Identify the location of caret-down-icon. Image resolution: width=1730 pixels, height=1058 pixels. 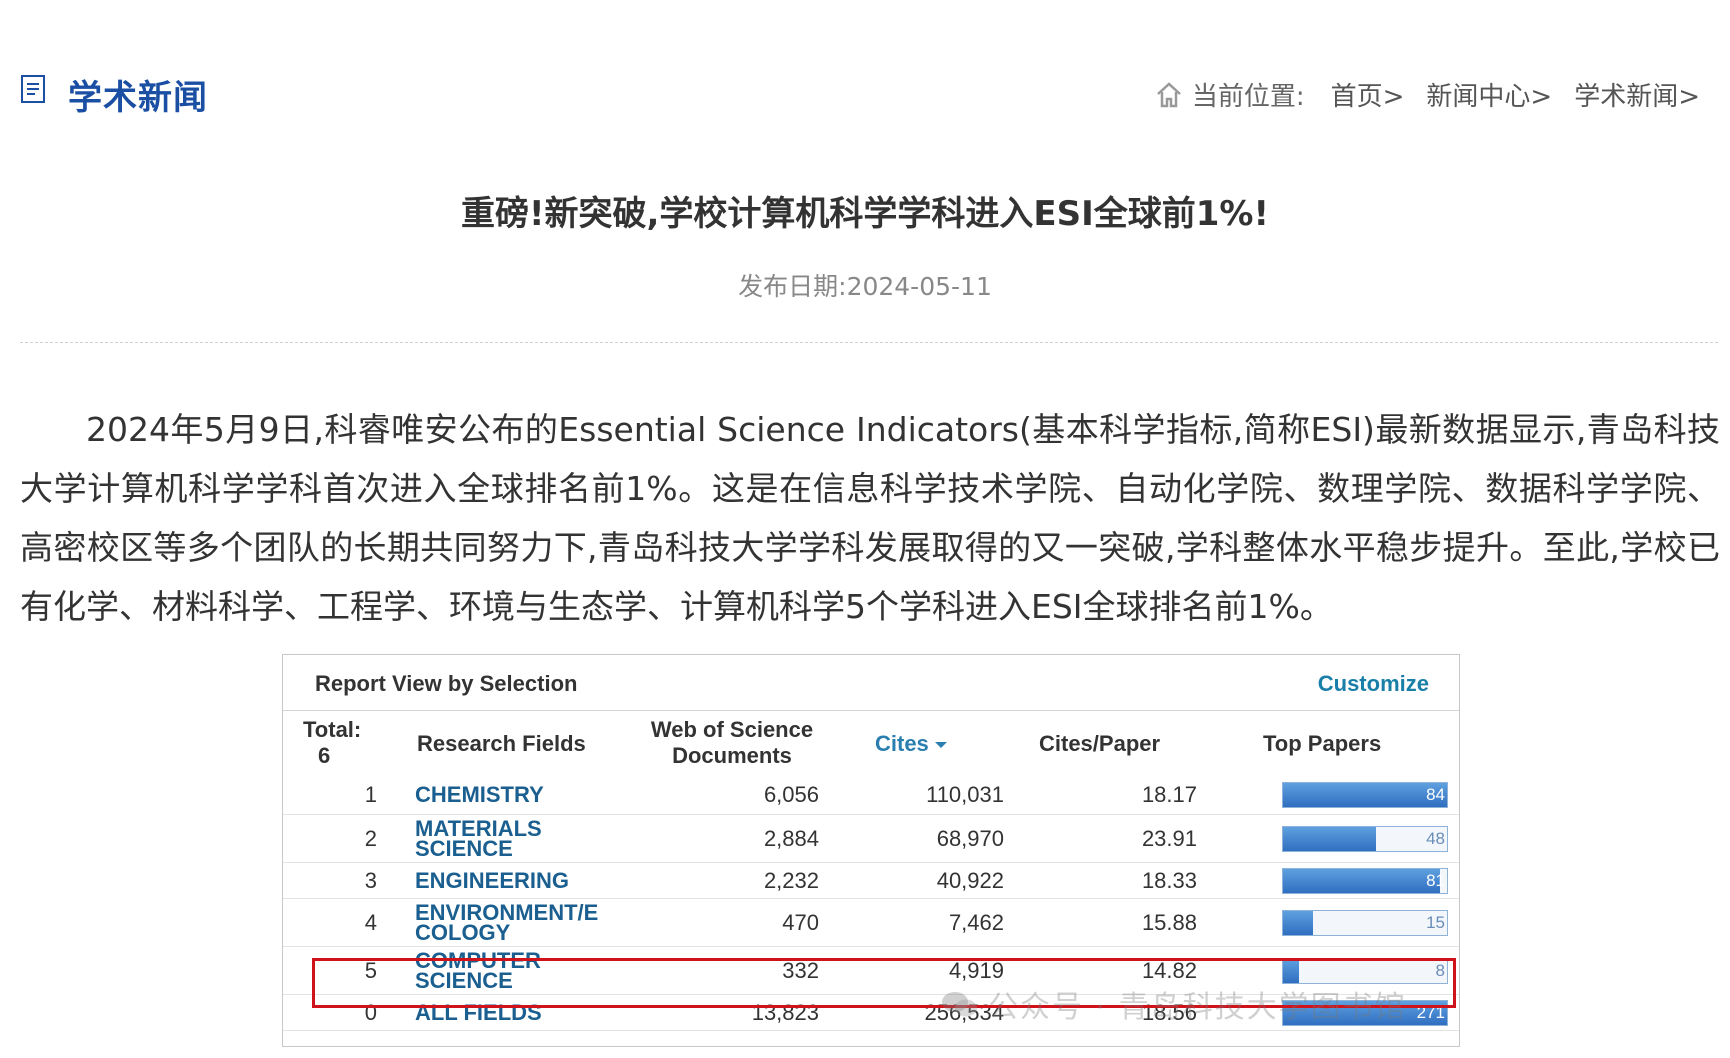
(940, 745).